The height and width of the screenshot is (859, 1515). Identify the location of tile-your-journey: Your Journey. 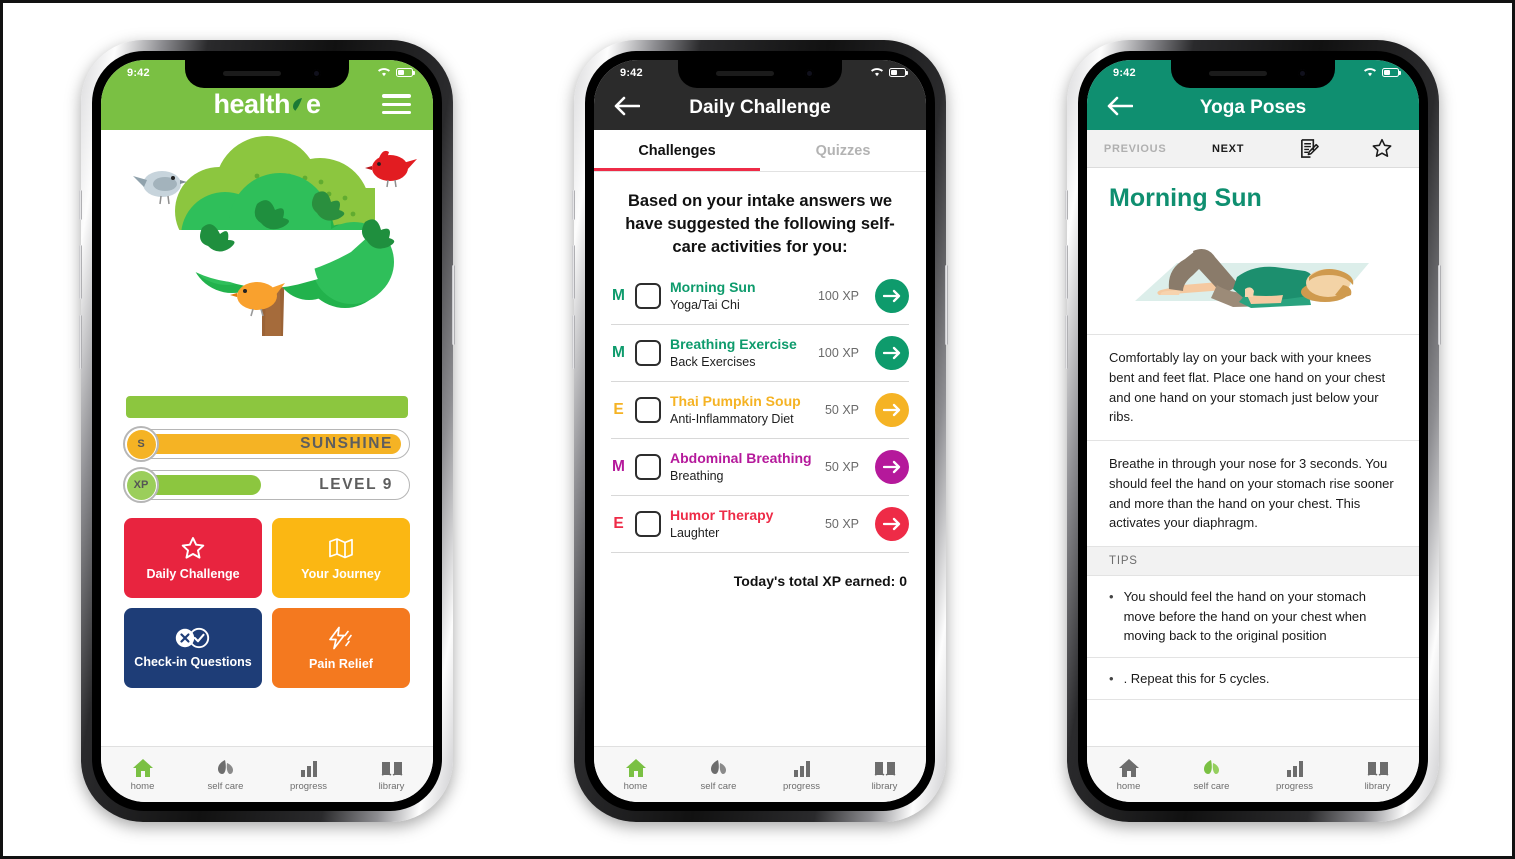
(341, 558).